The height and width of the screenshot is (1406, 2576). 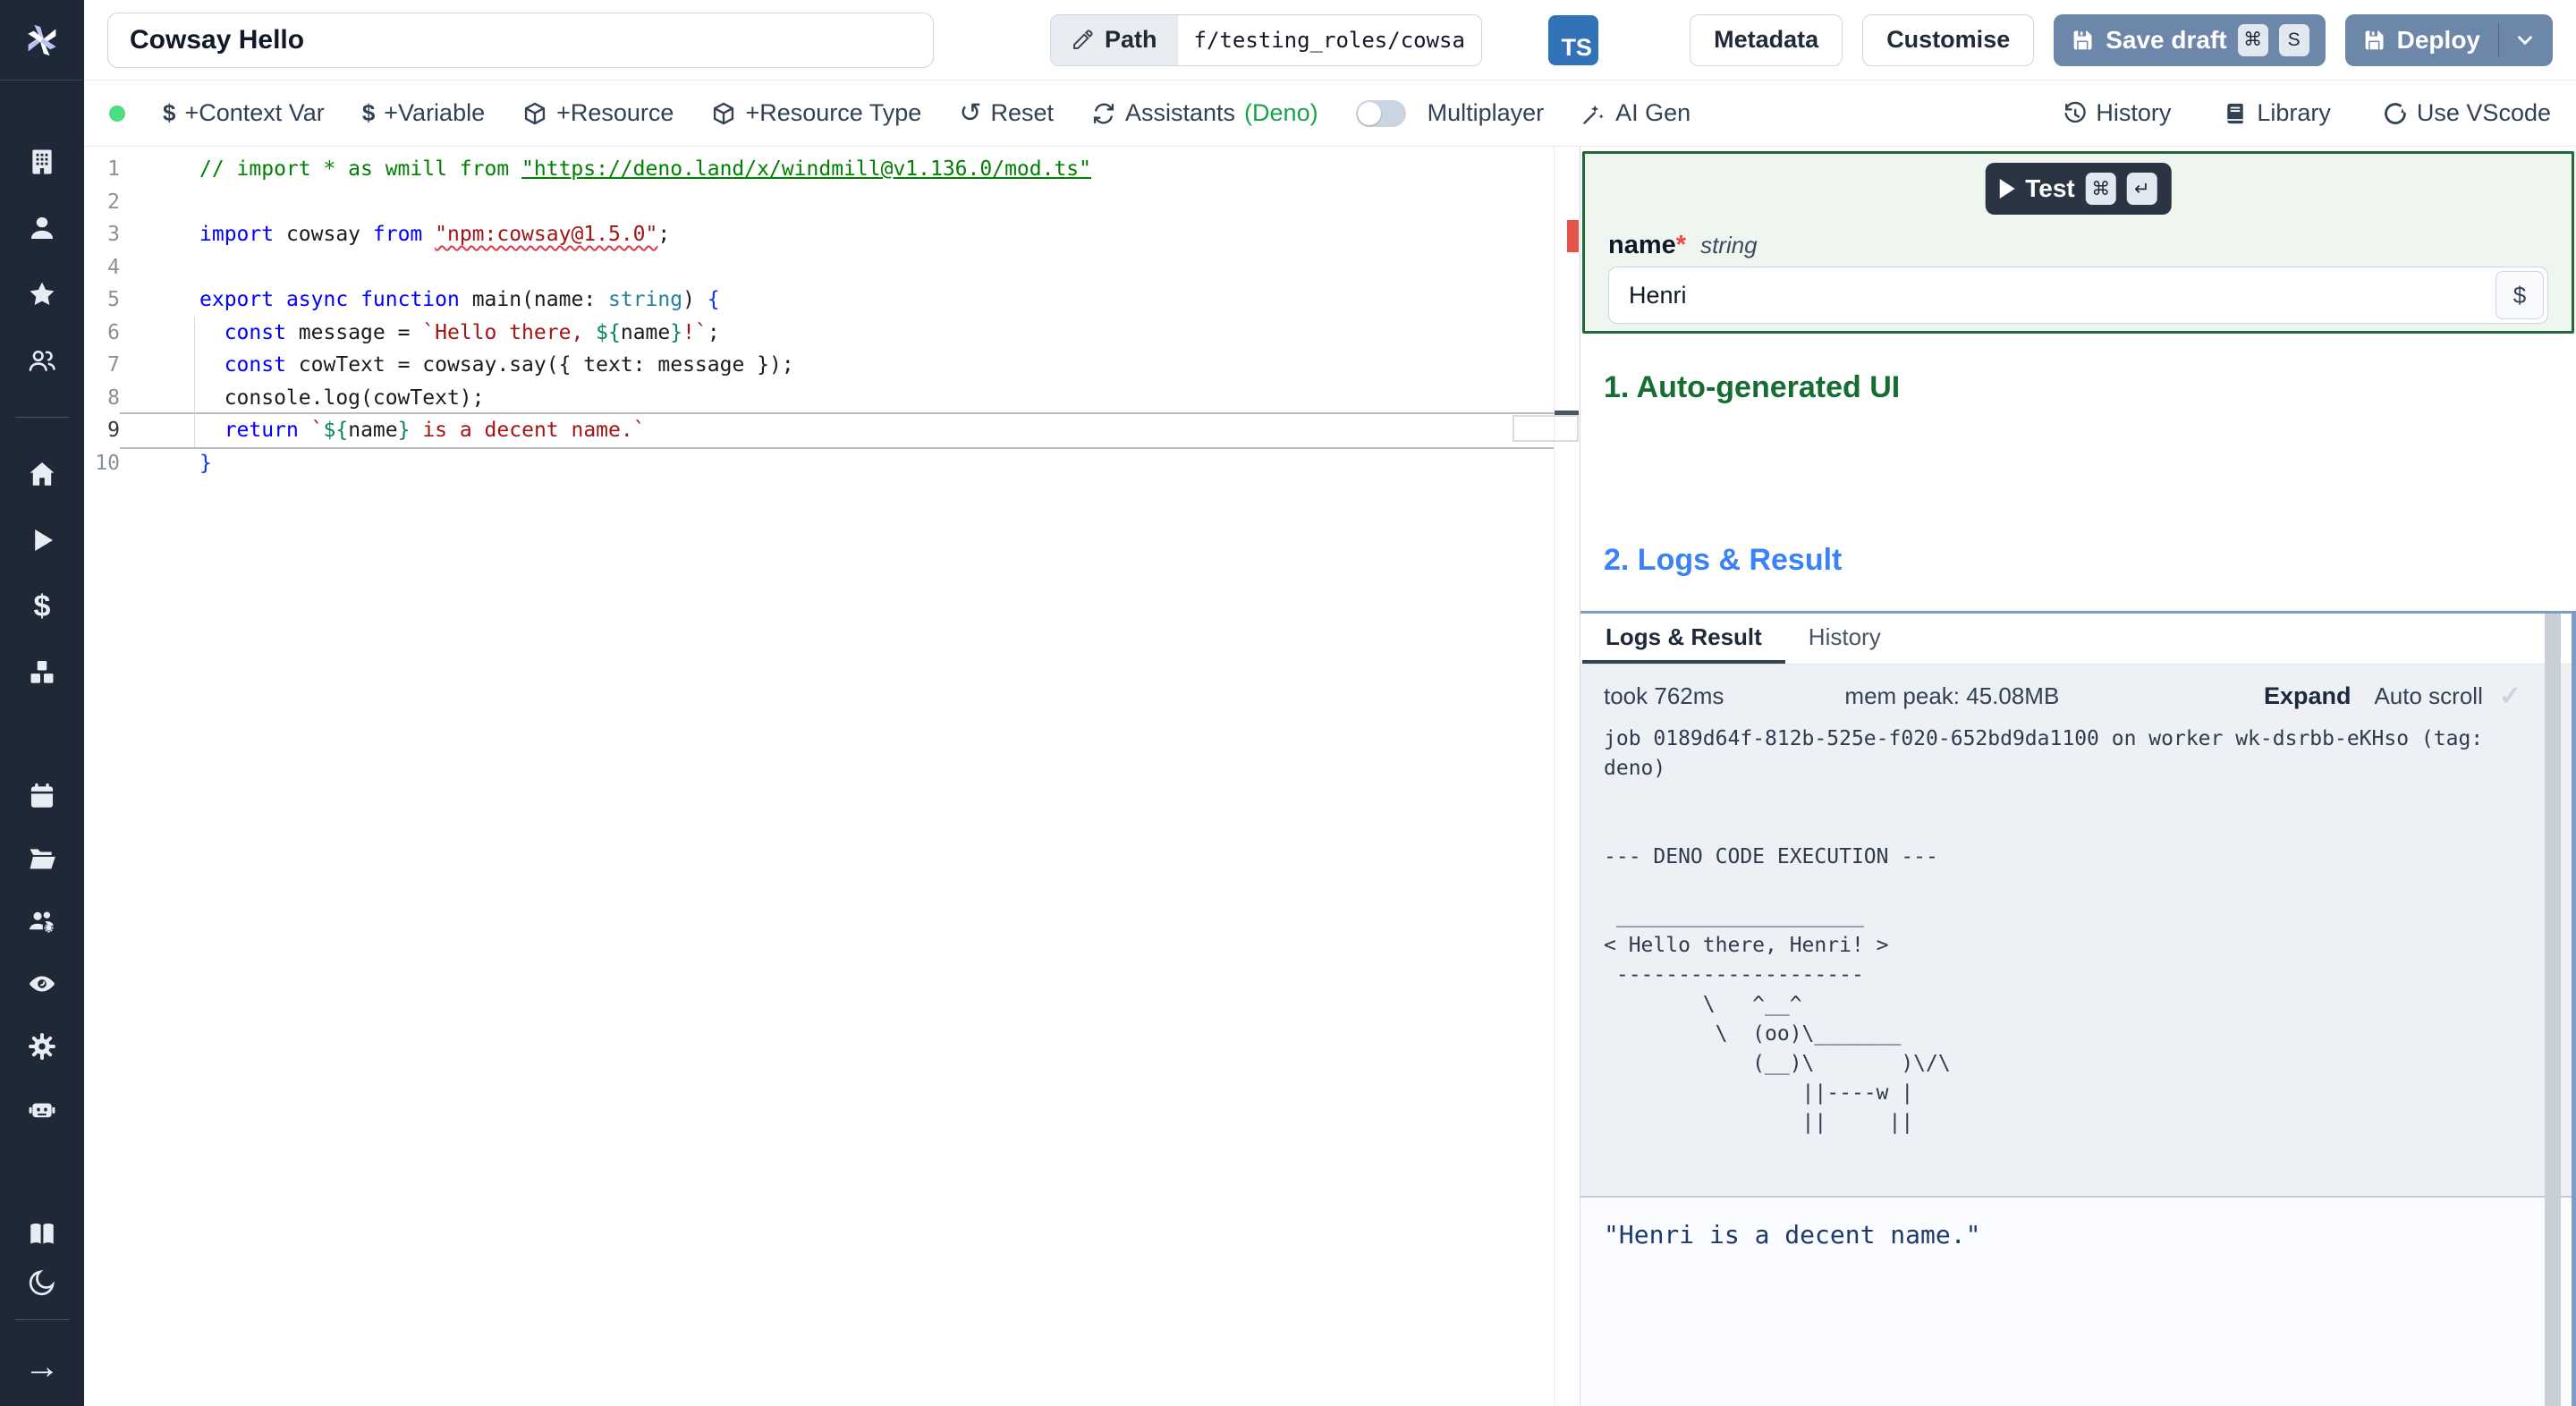 What do you see at coordinates (42, 921) in the screenshot?
I see `sidebar-item-workers` at bounding box center [42, 921].